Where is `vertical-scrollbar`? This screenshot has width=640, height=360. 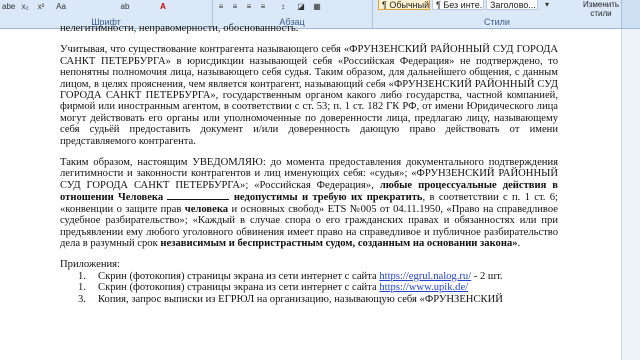 vertical-scrollbar is located at coordinates (630, 194).